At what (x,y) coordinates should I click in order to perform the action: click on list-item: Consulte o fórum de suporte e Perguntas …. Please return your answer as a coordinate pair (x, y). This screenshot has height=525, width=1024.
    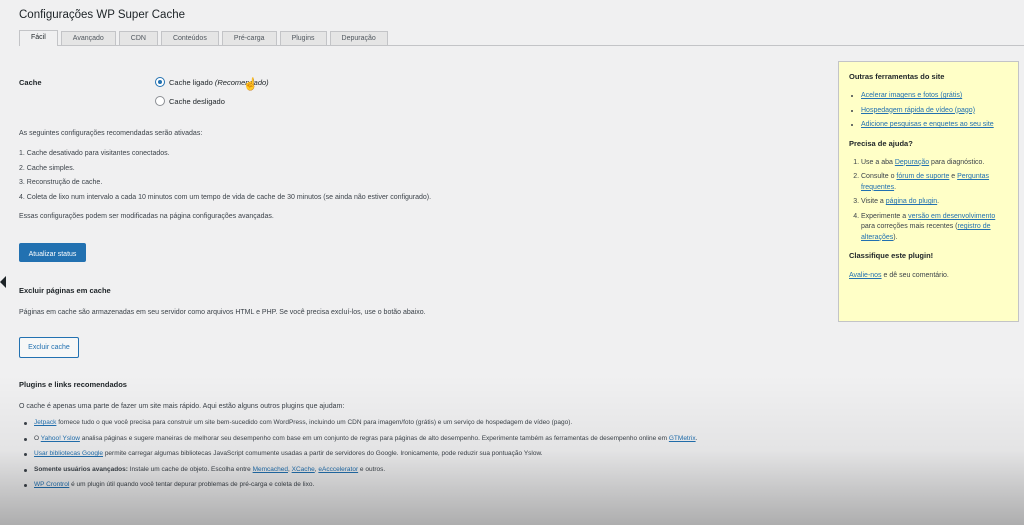
    Looking at the image, I should click on (934, 182).